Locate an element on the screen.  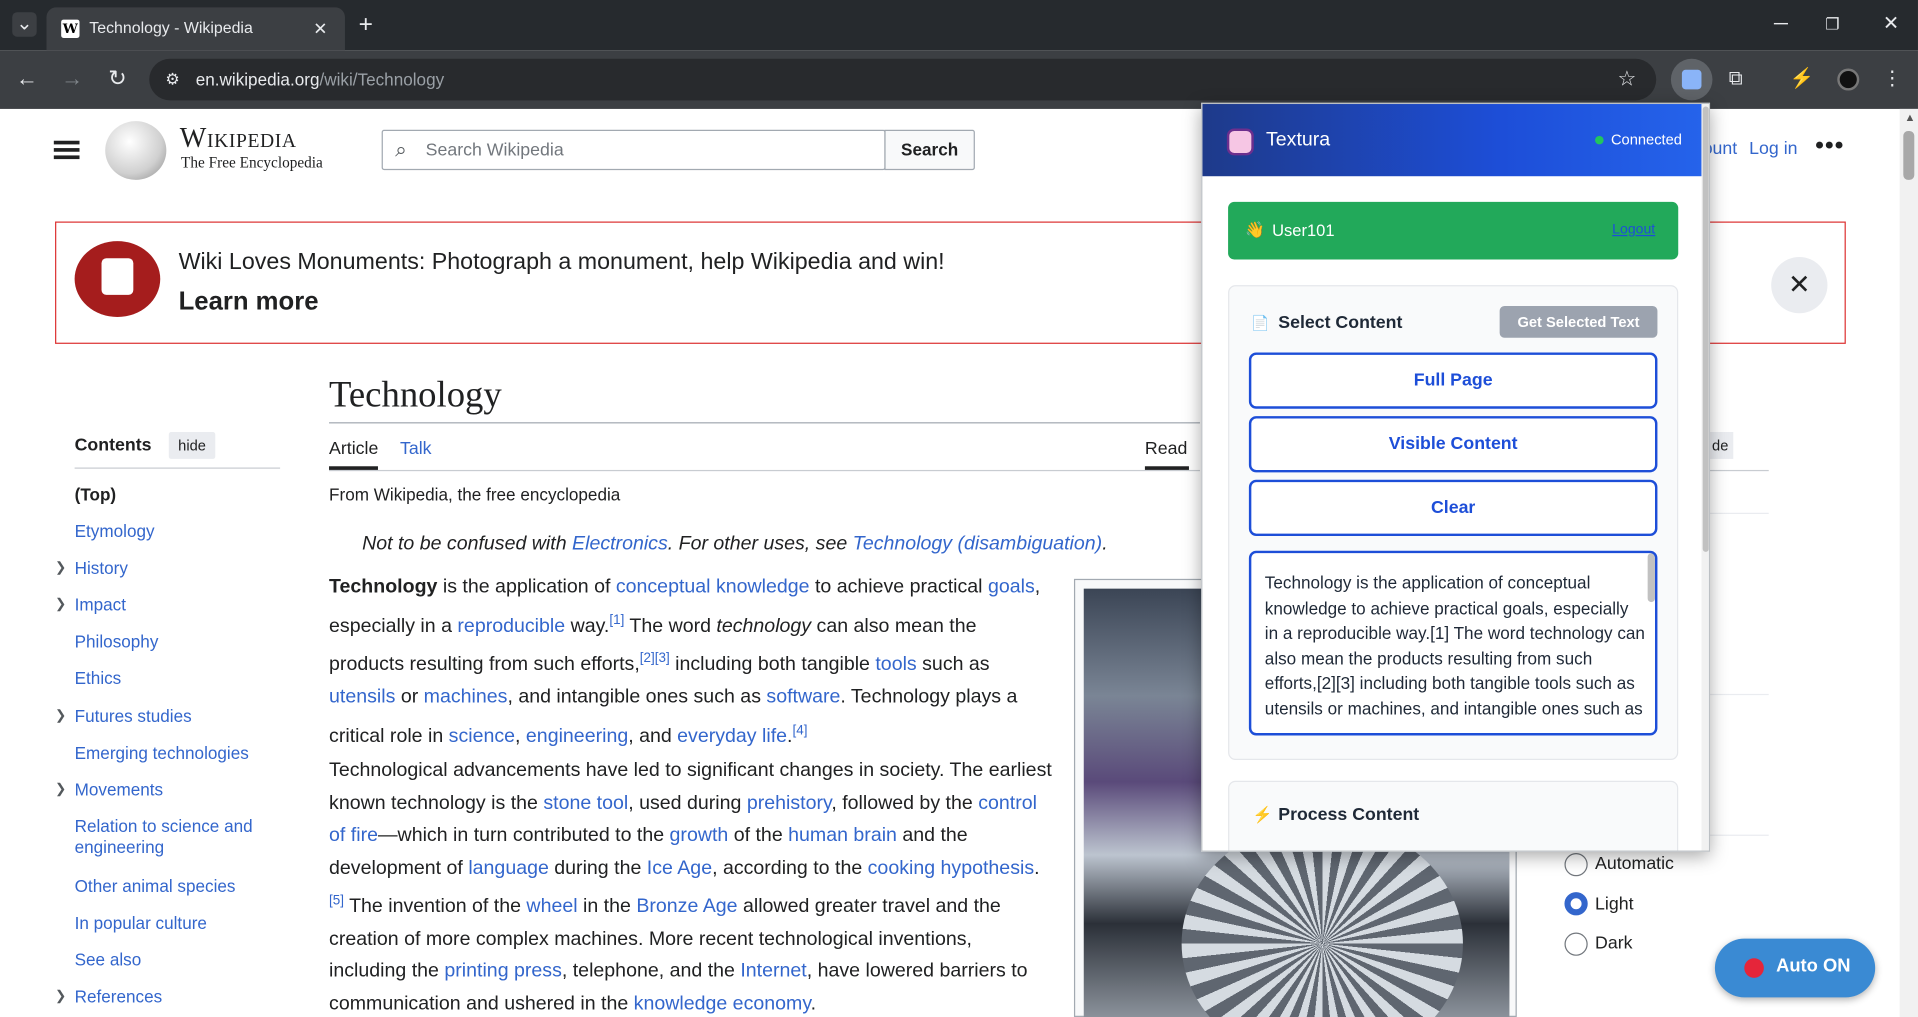
main-menu-hamburger-icon is located at coordinates (66, 149).